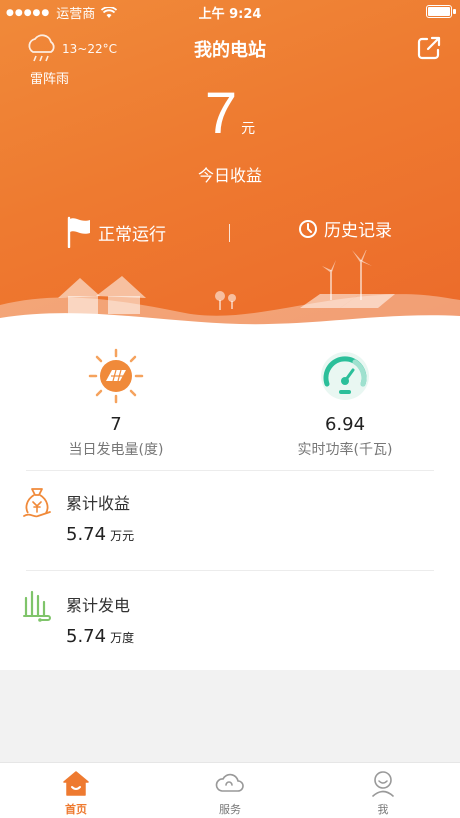 This screenshot has width=460, height=818. I want to click on total-generation-amount: 5.74 万度, so click(100, 636).